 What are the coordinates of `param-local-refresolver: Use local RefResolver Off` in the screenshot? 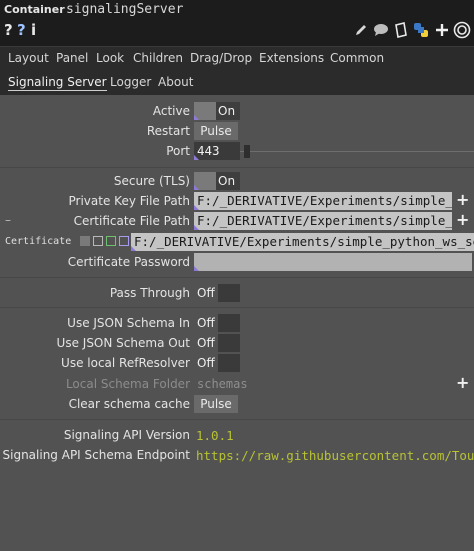 It's located at (237, 363).